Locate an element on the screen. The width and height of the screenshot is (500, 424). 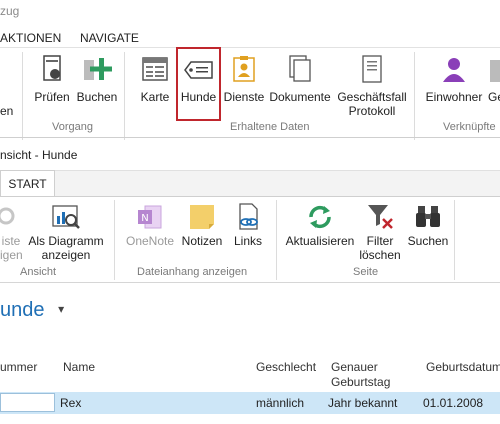
suchen-label: Suchen is located at coordinates (428, 241).